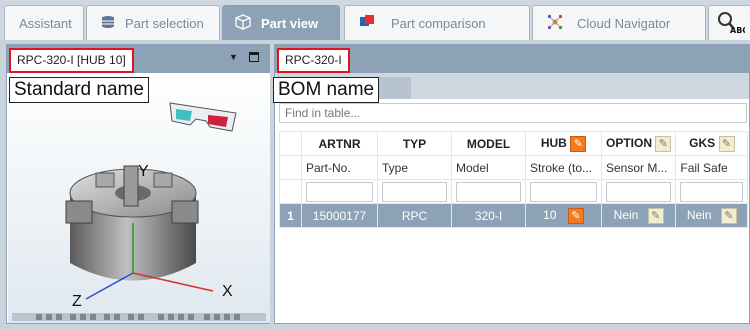 Image resolution: width=750 pixels, height=329 pixels. Describe the element at coordinates (414, 191) in the screenshot. I see `filter-typ-input` at that location.